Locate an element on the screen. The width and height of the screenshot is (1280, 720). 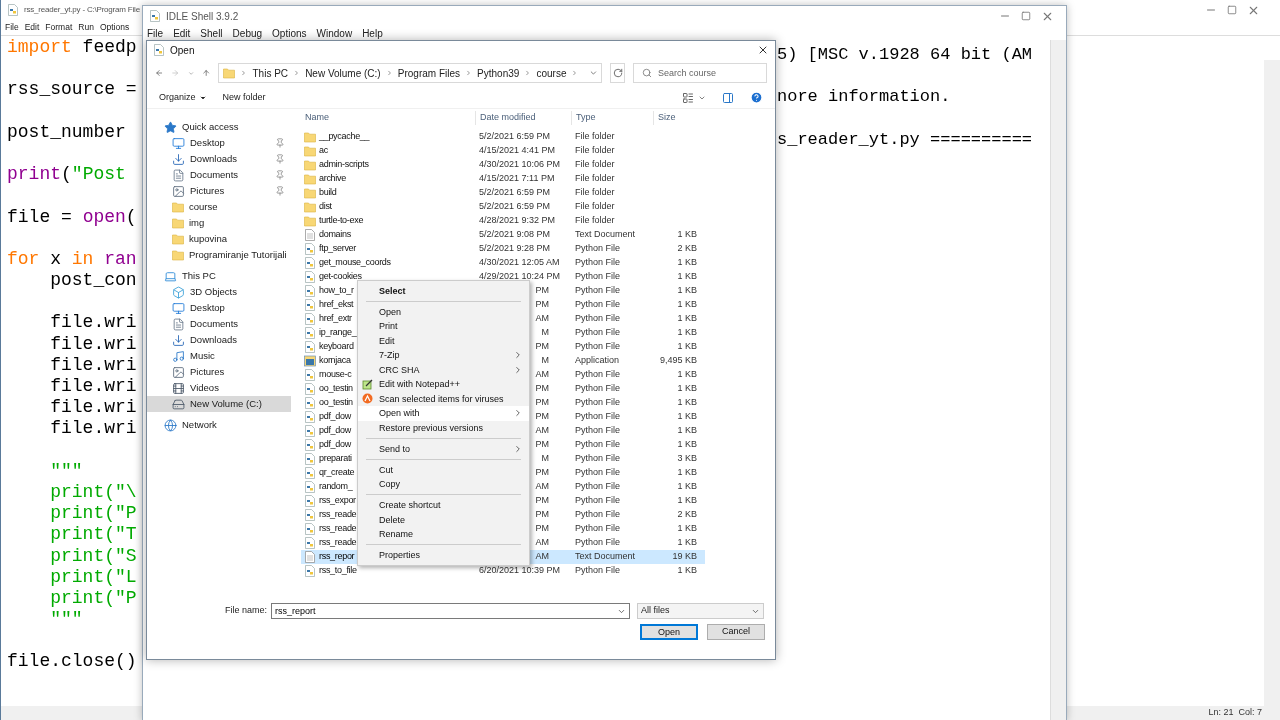
menu-item: Scan selected items for viruses is located at coordinates (443, 398).